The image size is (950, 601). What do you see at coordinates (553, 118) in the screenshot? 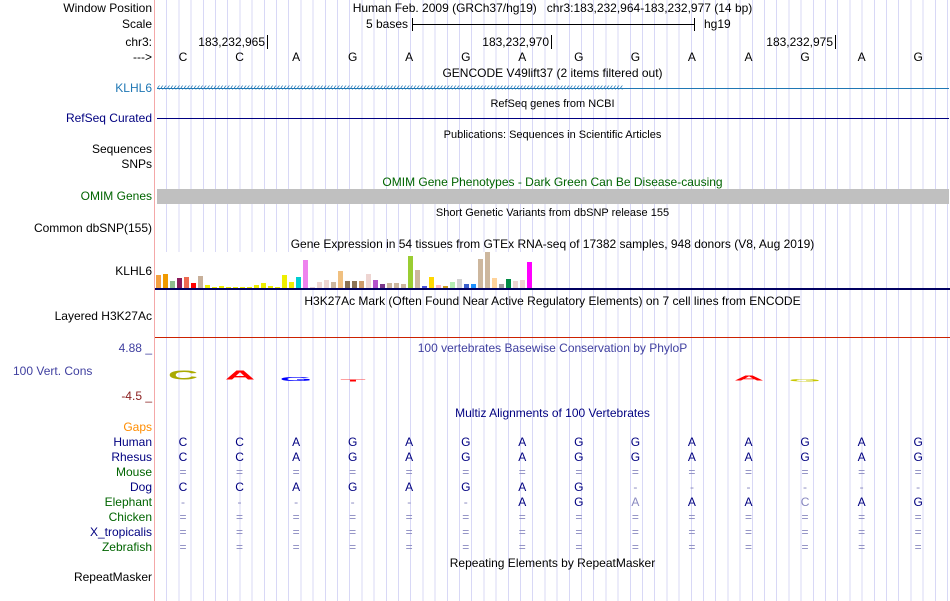
I see `refseq-gene-line` at bounding box center [553, 118].